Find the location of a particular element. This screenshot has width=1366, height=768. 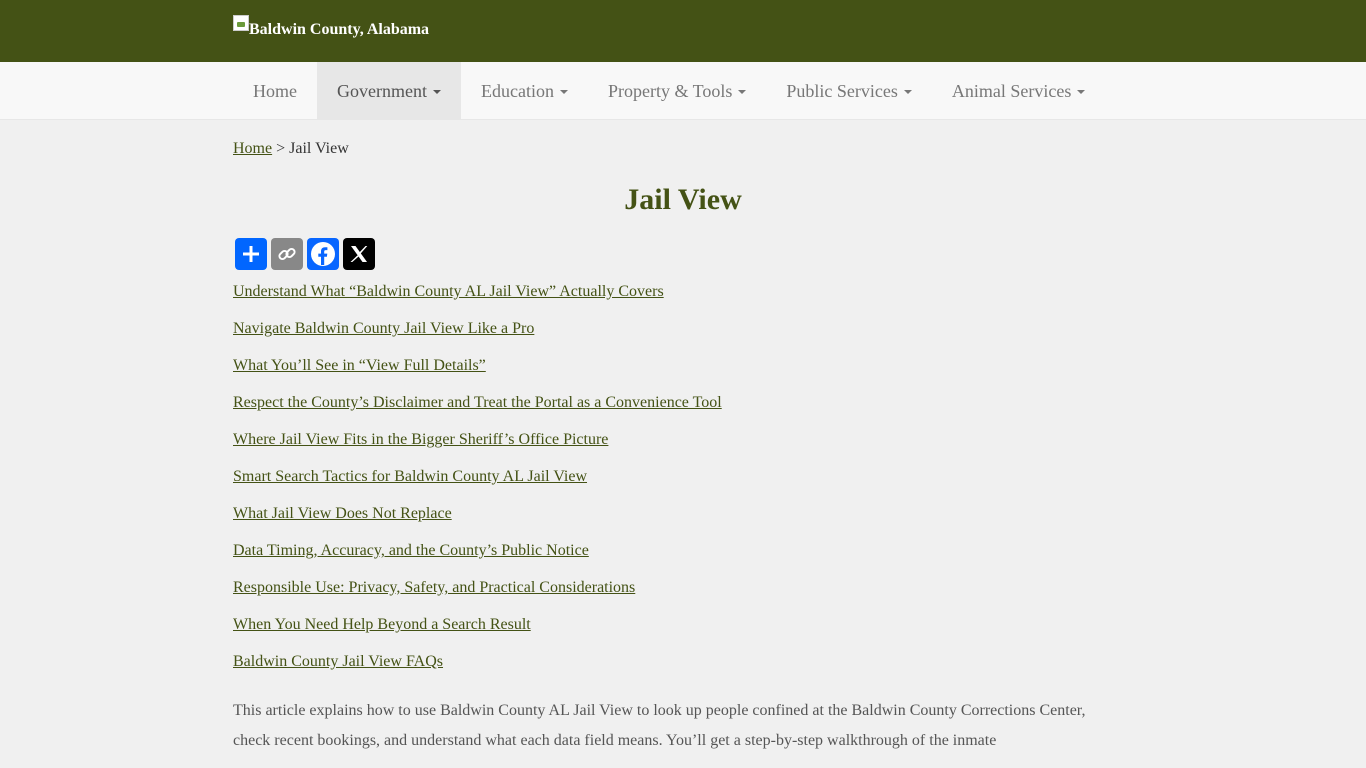

breadcrumb-current: Jail View is located at coordinates (319, 148).